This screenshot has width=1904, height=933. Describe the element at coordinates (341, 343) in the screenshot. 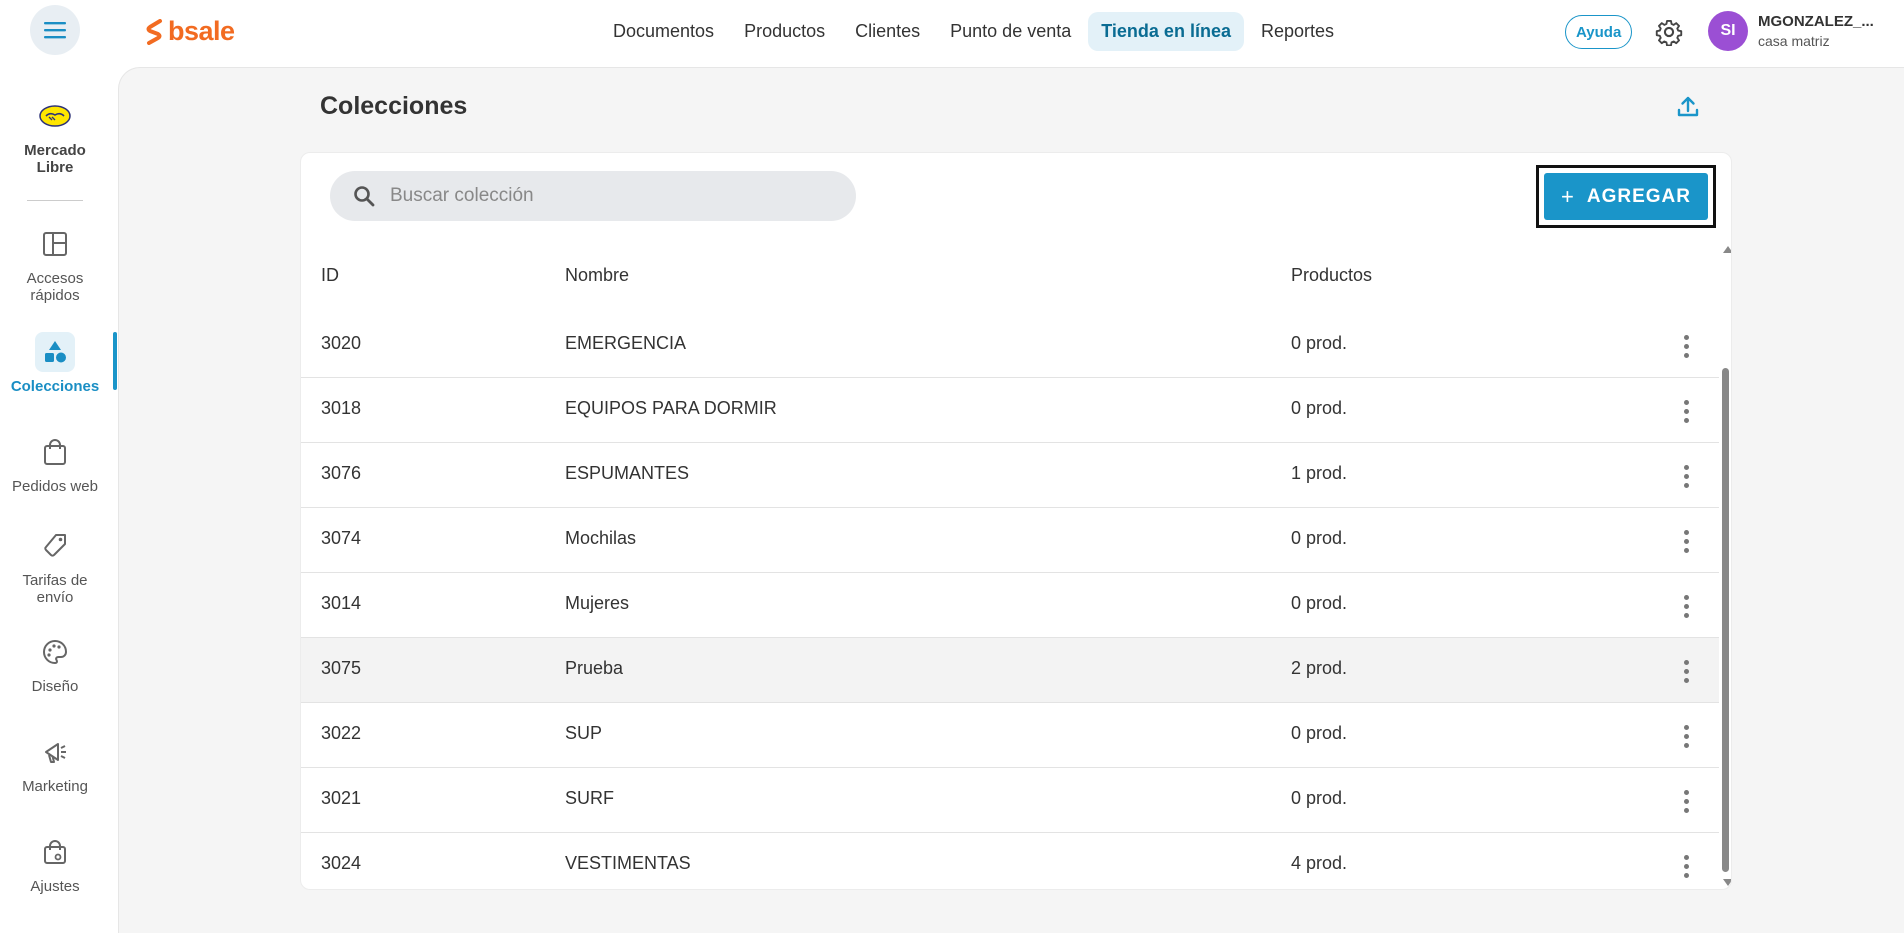

I see `cell-id: 3020` at that location.